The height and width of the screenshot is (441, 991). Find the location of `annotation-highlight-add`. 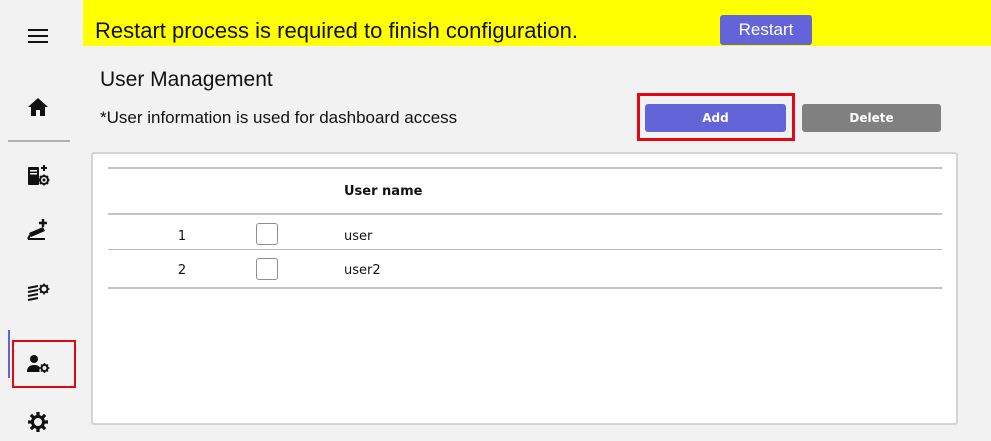

annotation-highlight-add is located at coordinates (716, 117).